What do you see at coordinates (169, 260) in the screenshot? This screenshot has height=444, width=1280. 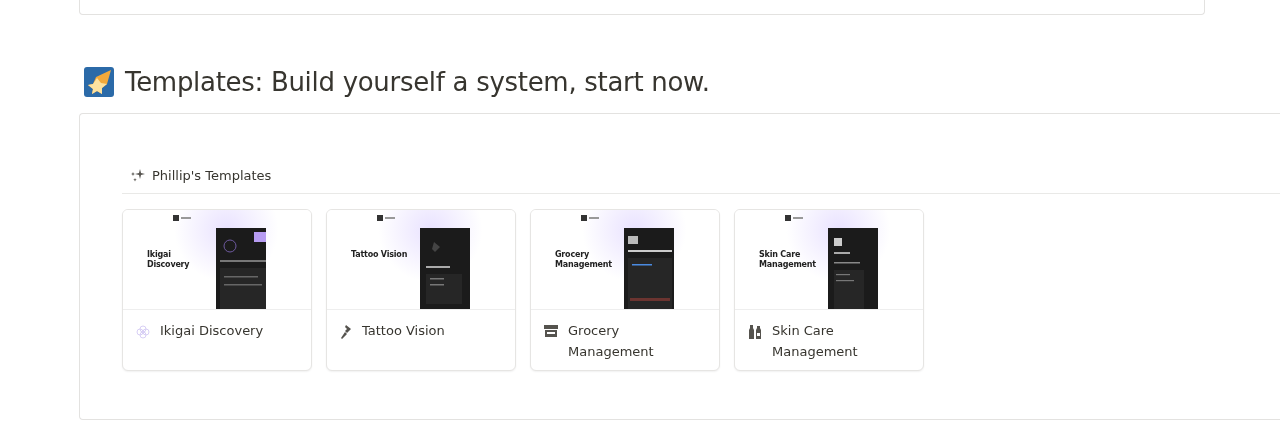 I see `preview-title: Ikigai Discovery` at bounding box center [169, 260].